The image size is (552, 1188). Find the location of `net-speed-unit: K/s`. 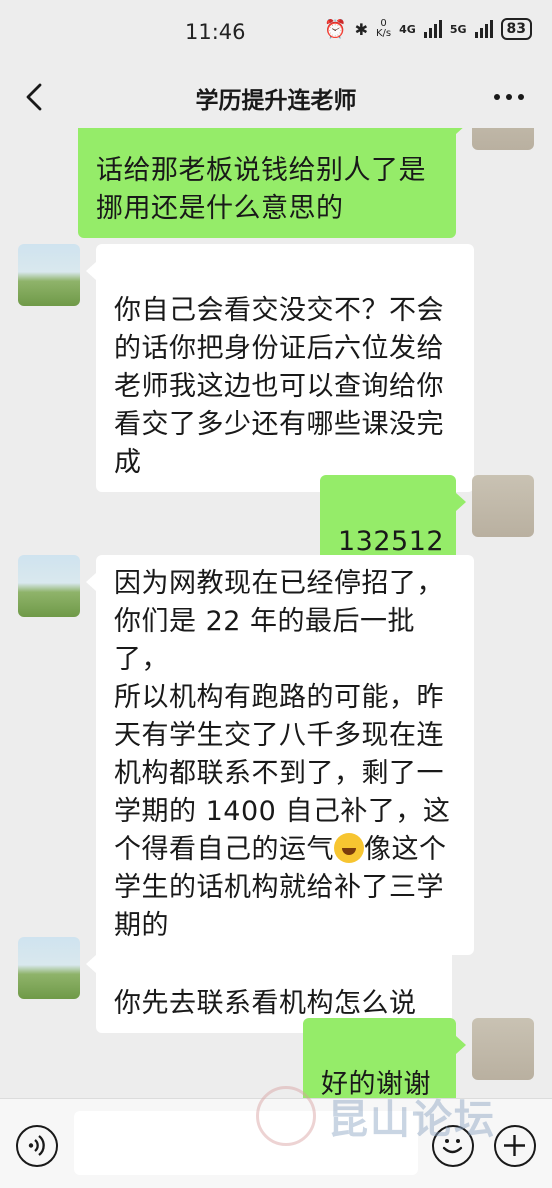

net-speed-unit: K/s is located at coordinates (384, 33).